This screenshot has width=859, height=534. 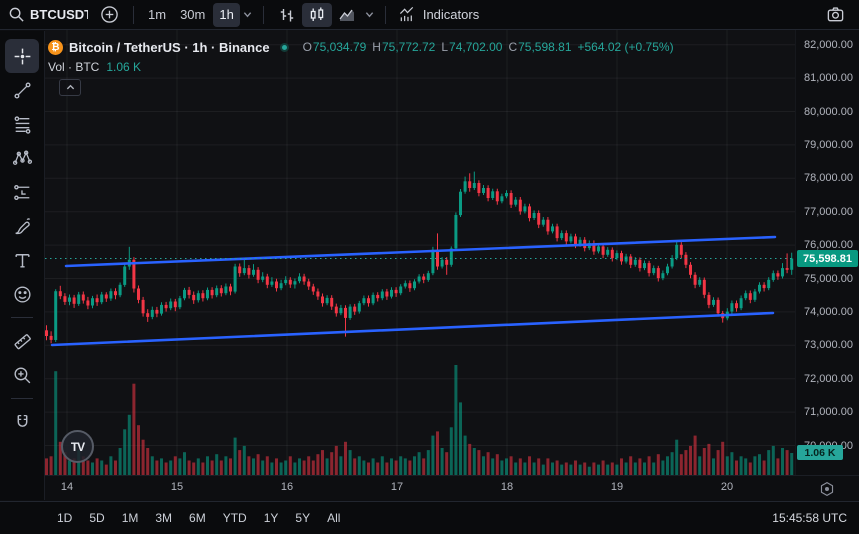 I want to click on legend-collapse-button, so click(x=70, y=87).